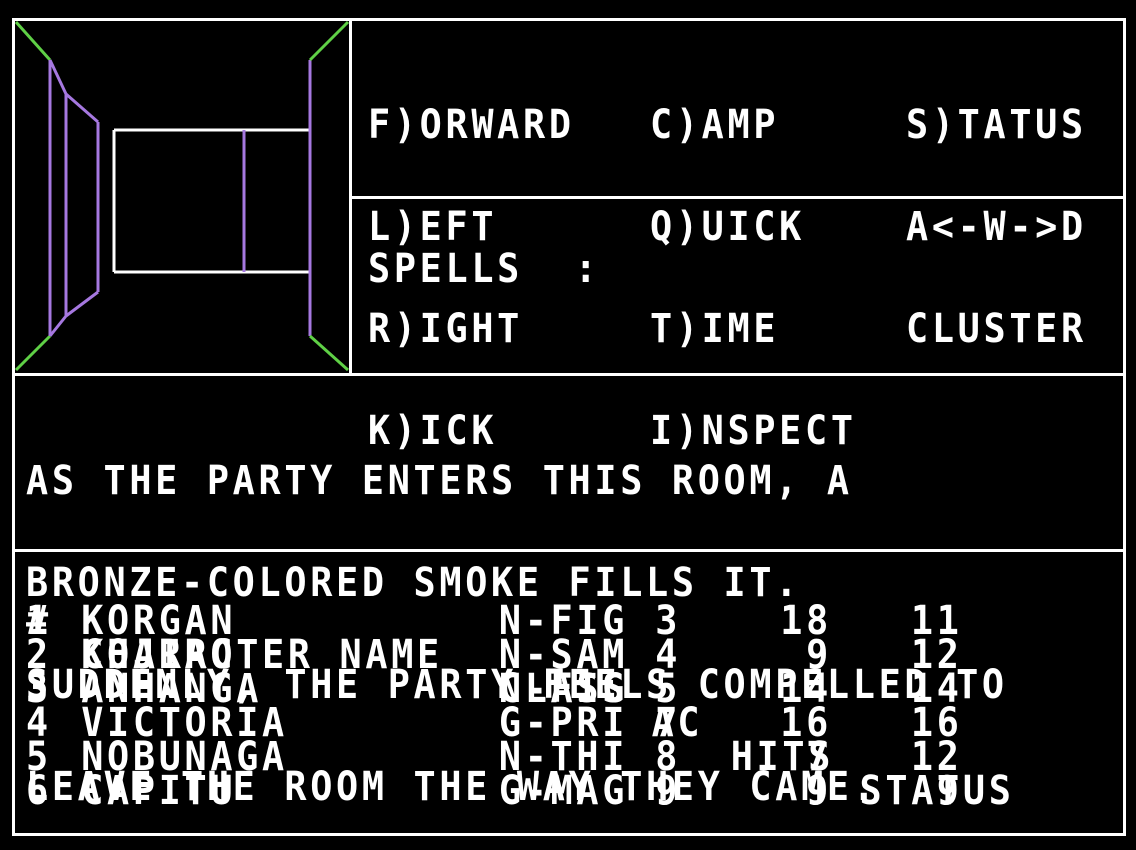  I want to click on menu-right: R)IGHT, so click(471, 329).